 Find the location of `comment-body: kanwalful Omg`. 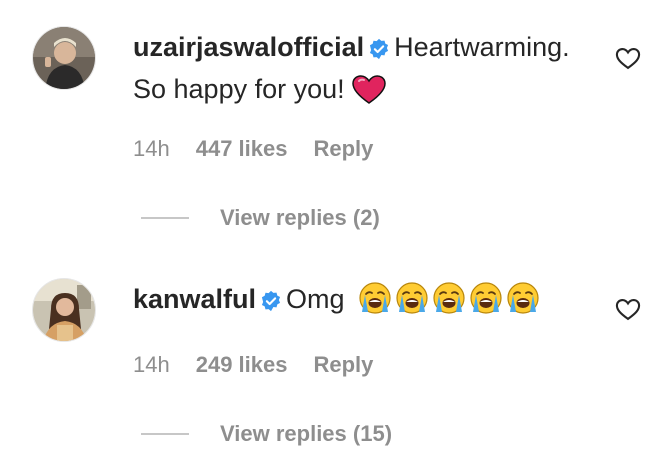

comment-body: kanwalful Omg is located at coordinates (368, 302).